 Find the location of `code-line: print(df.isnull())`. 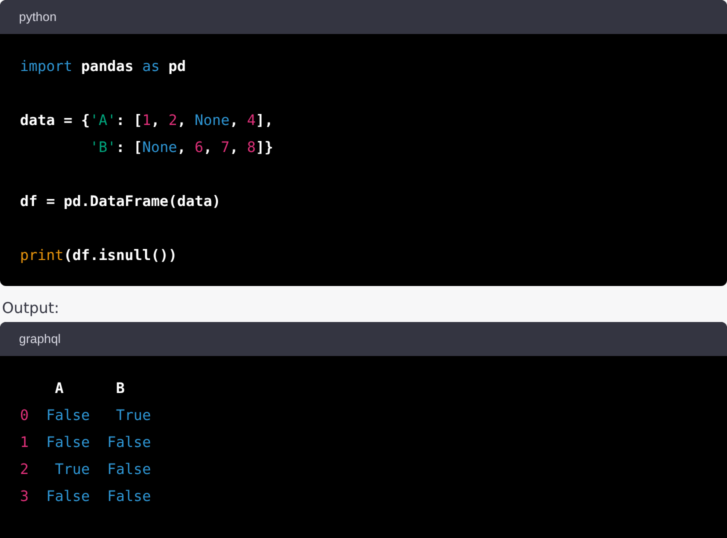

code-line: print(df.isnull()) is located at coordinates (99, 255).